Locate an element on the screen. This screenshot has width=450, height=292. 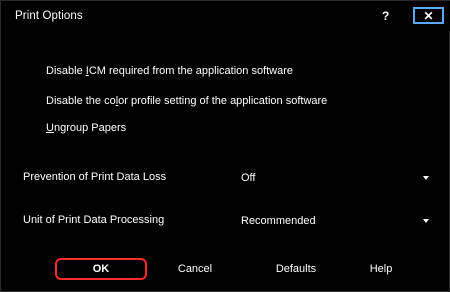
unit-label: Unit of Print Data Processing is located at coordinates (94, 220).